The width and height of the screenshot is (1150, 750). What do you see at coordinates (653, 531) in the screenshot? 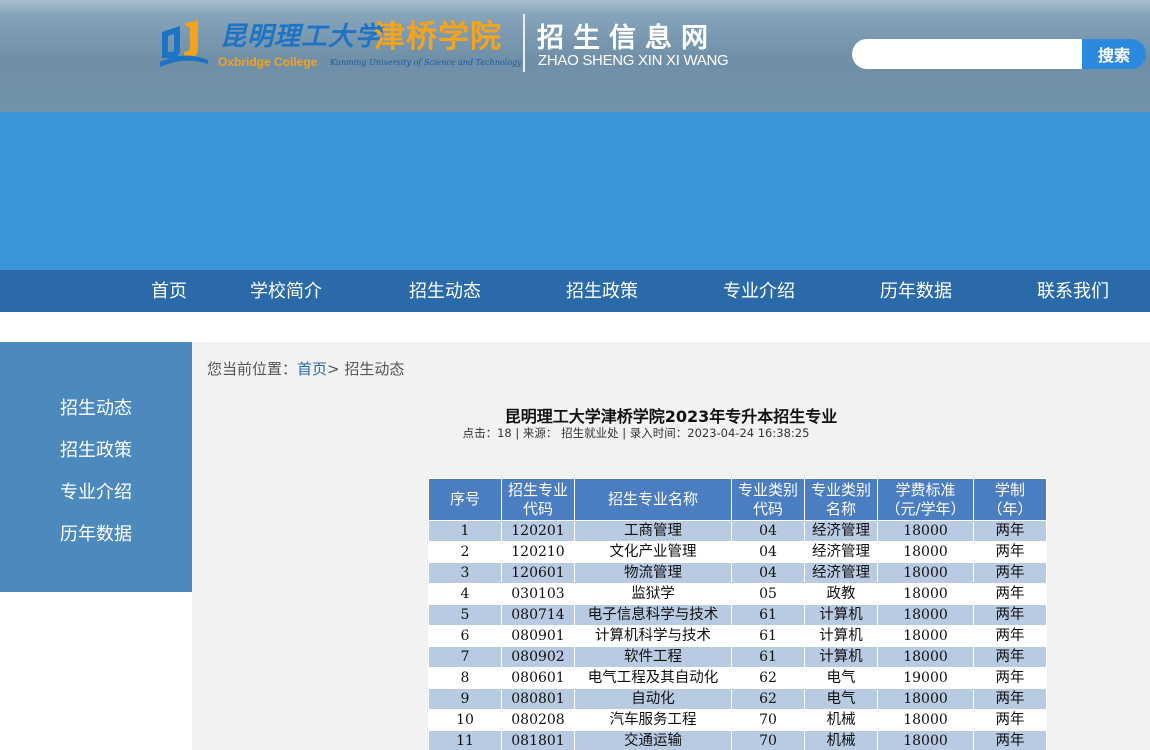
I see `table-cell: 工商管理` at bounding box center [653, 531].